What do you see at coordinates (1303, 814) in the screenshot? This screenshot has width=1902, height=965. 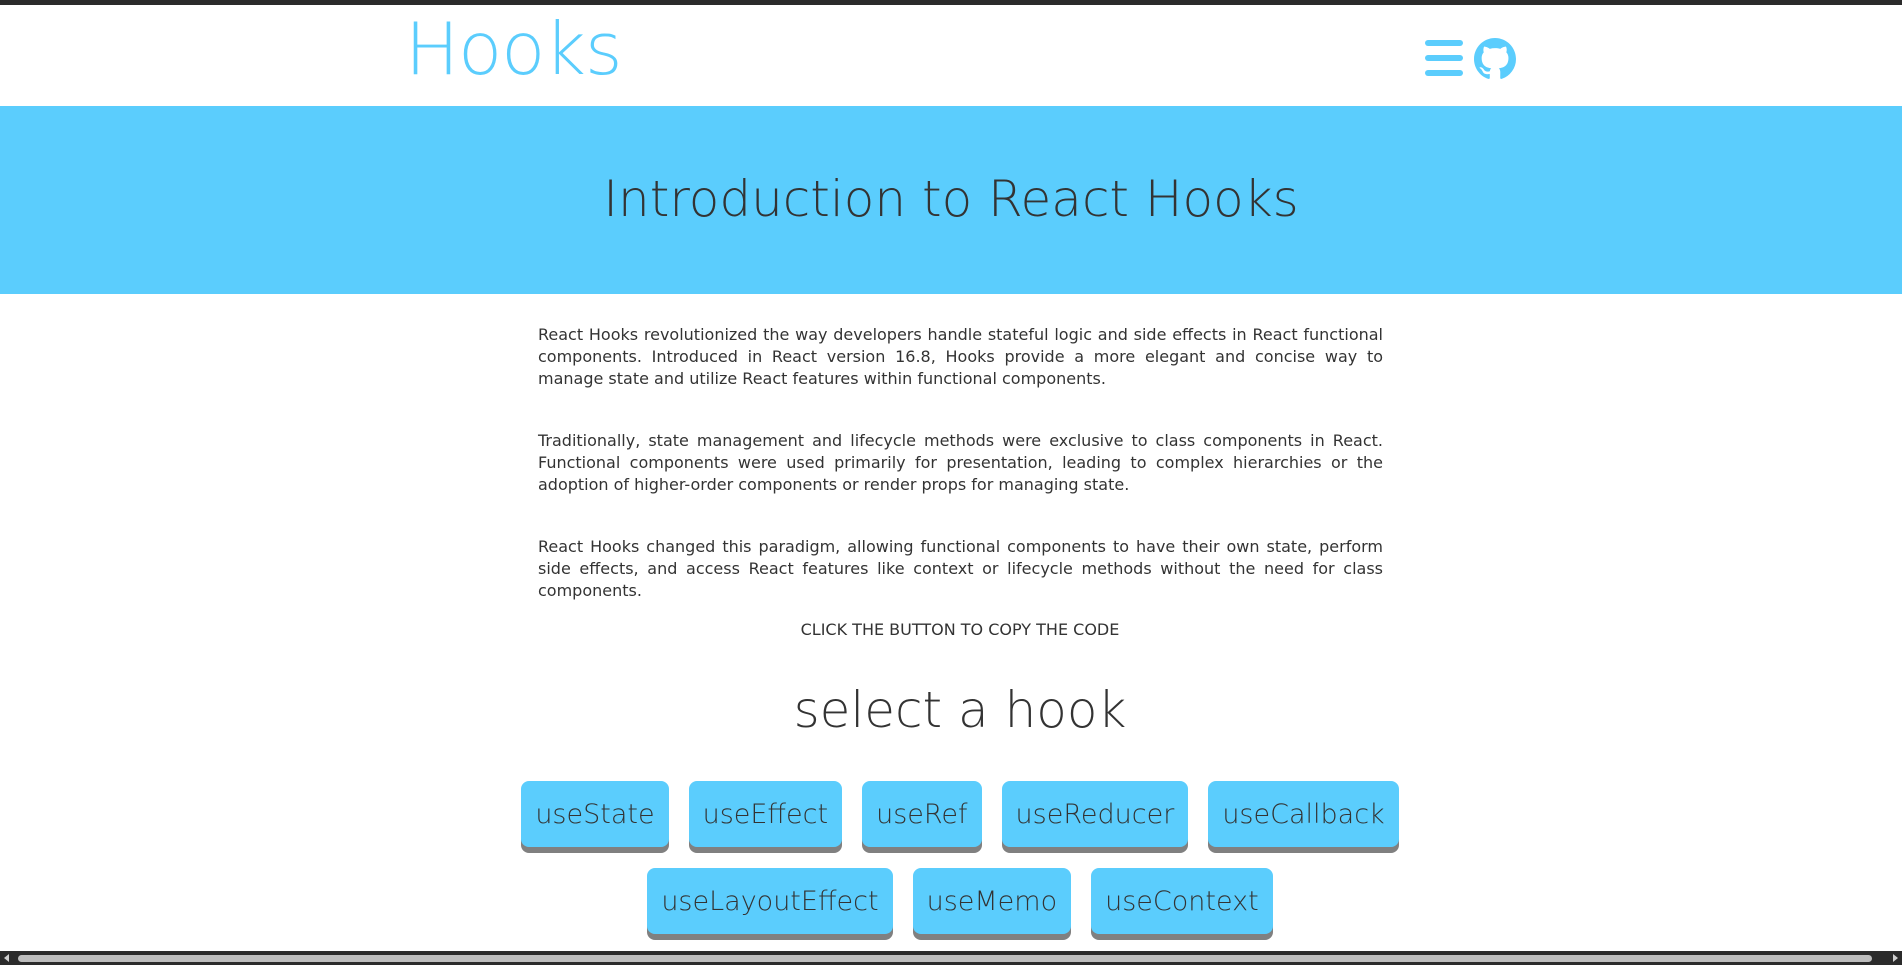 I see `hook-button-usecallback: useCallback` at bounding box center [1303, 814].